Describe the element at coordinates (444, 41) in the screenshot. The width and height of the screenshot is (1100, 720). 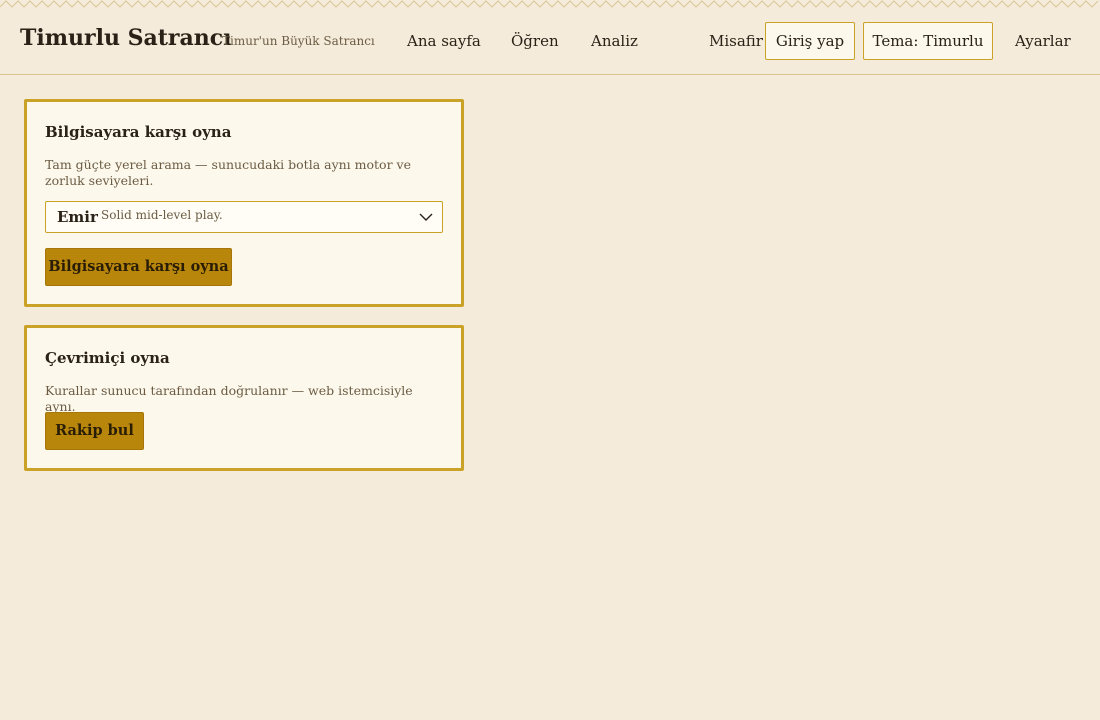
I see `nav-home: Ana sayfa` at that location.